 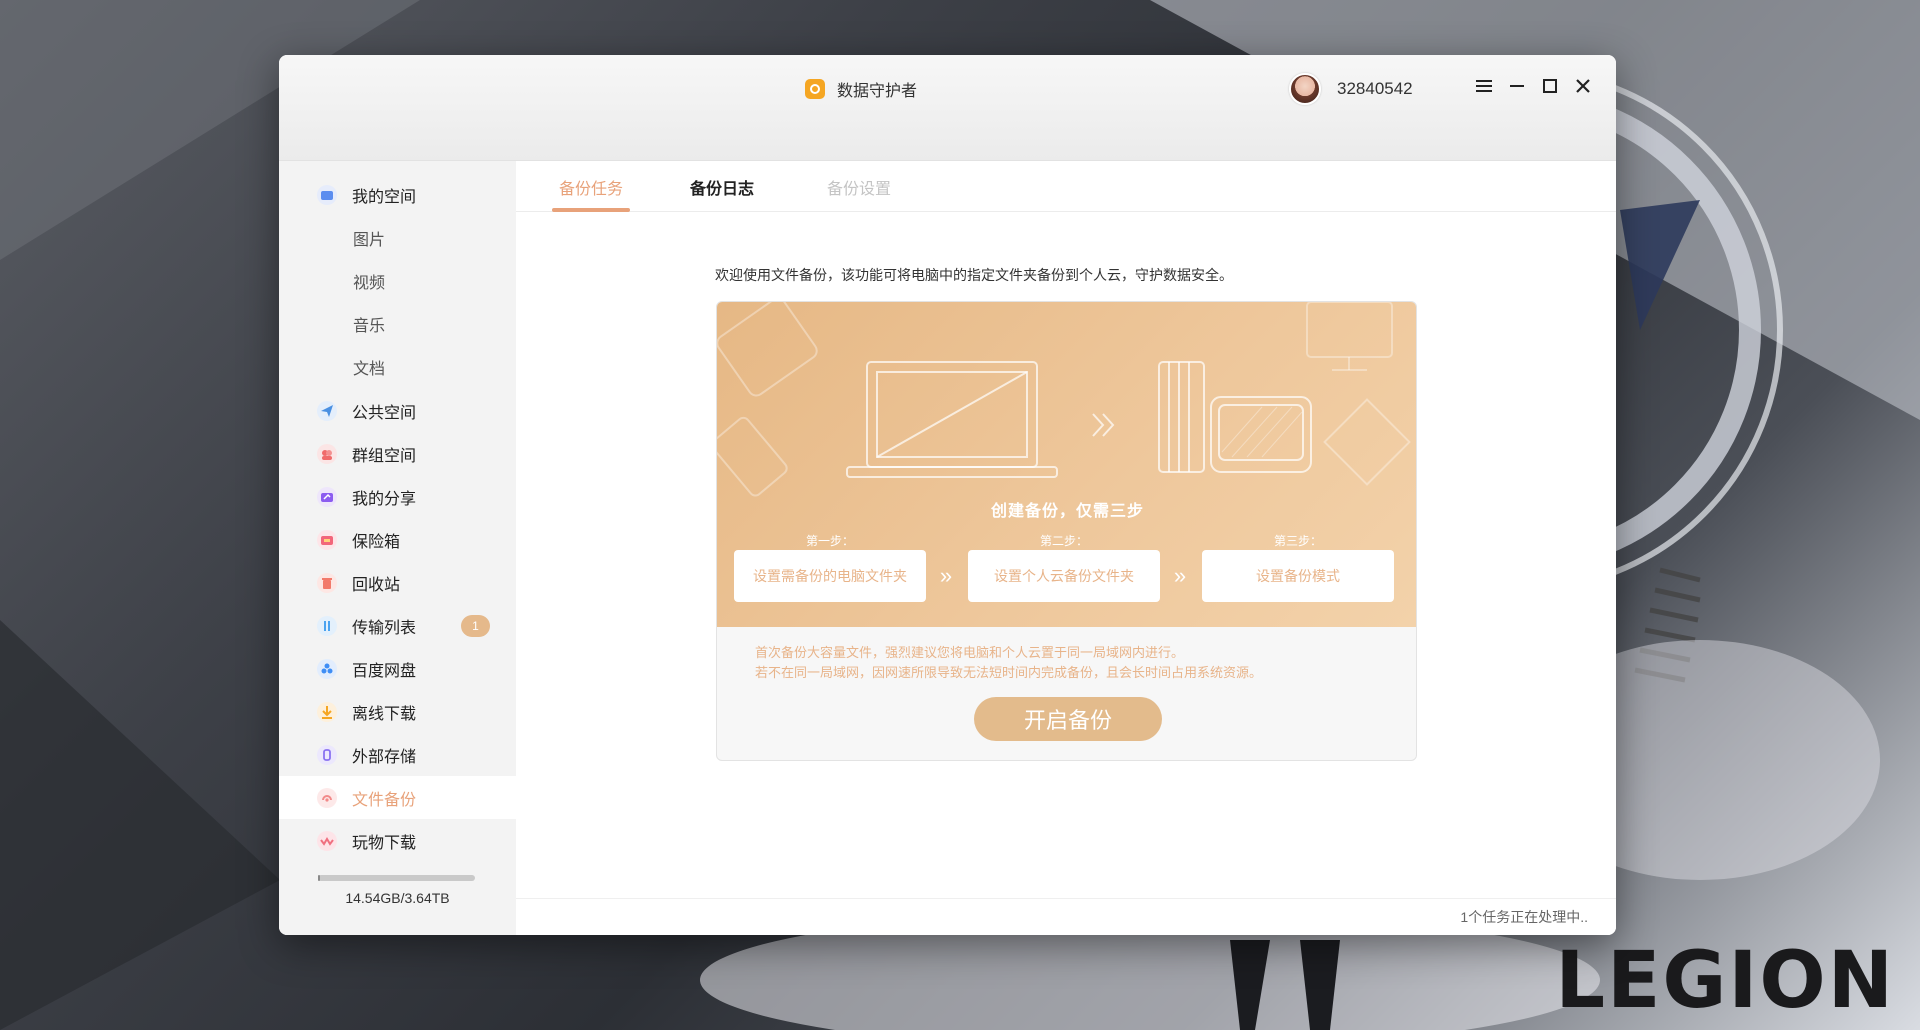 What do you see at coordinates (397, 280) in the screenshot?
I see `sidebar-item-videos: 视频` at bounding box center [397, 280].